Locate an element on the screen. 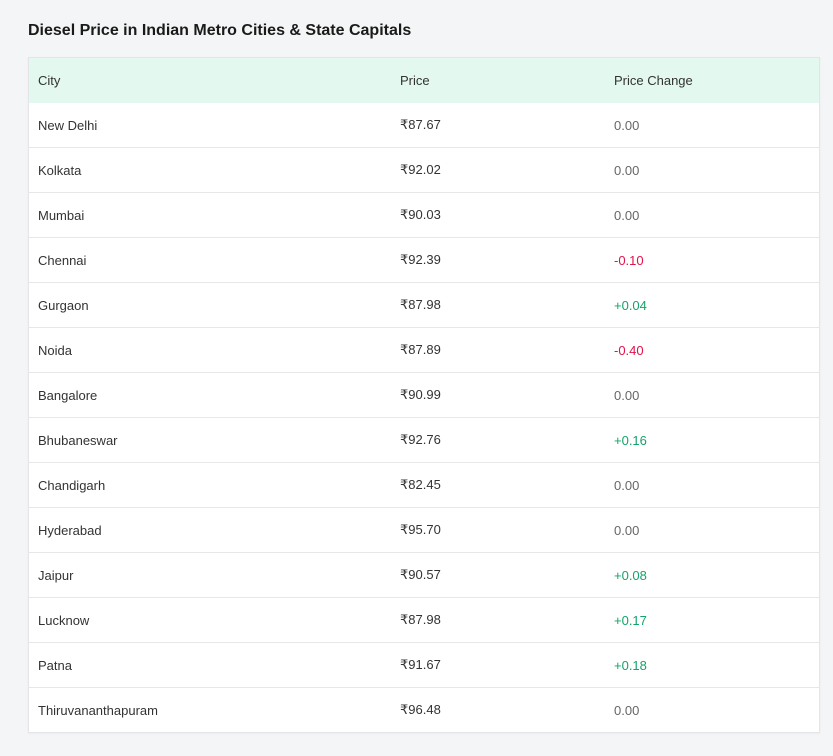 This screenshot has height=756, width=833. cell-city: Kolkata is located at coordinates (210, 170).